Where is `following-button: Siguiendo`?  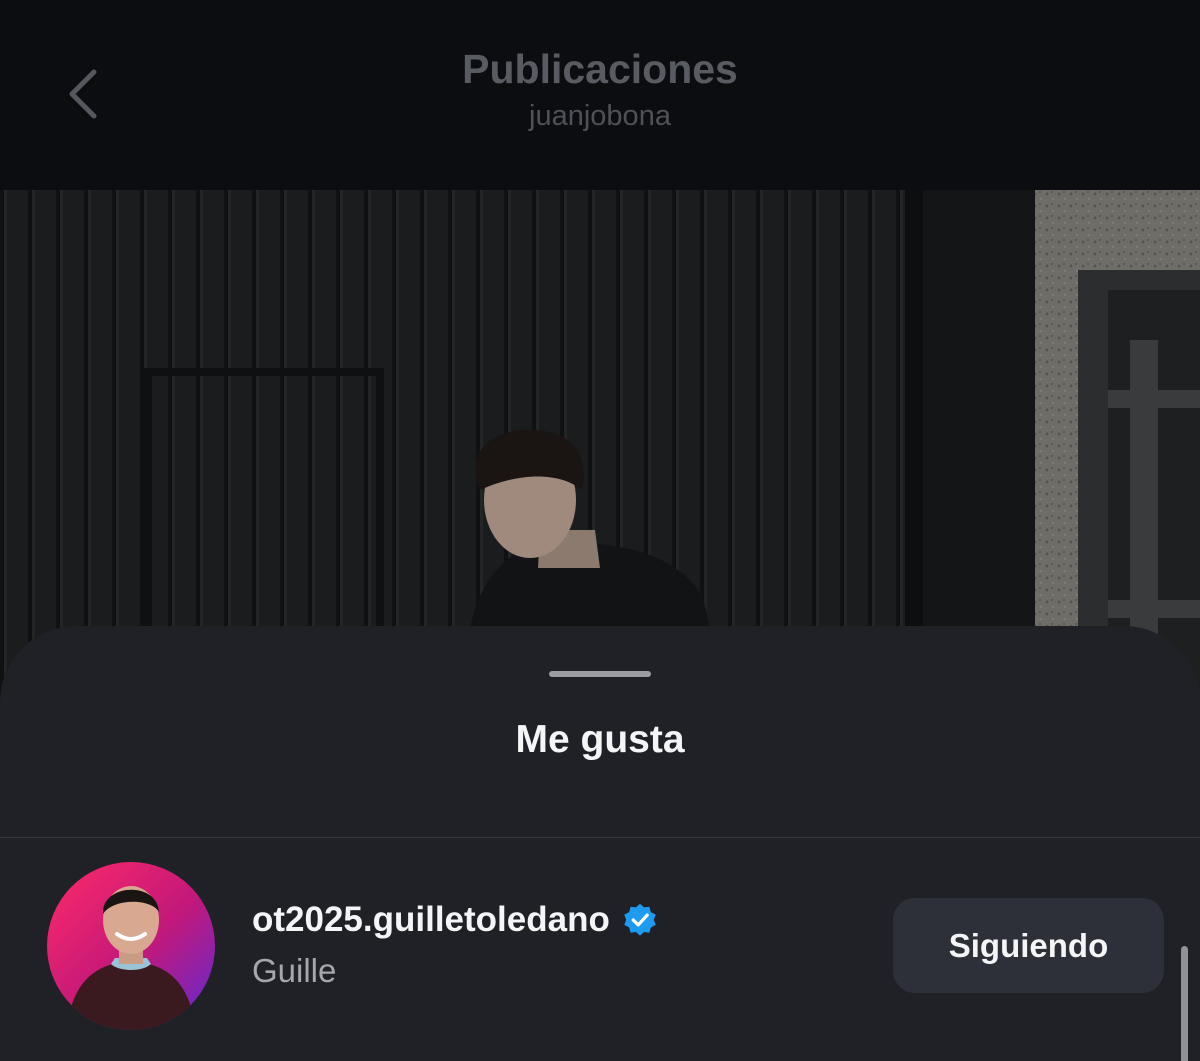
following-button: Siguiendo is located at coordinates (1028, 945).